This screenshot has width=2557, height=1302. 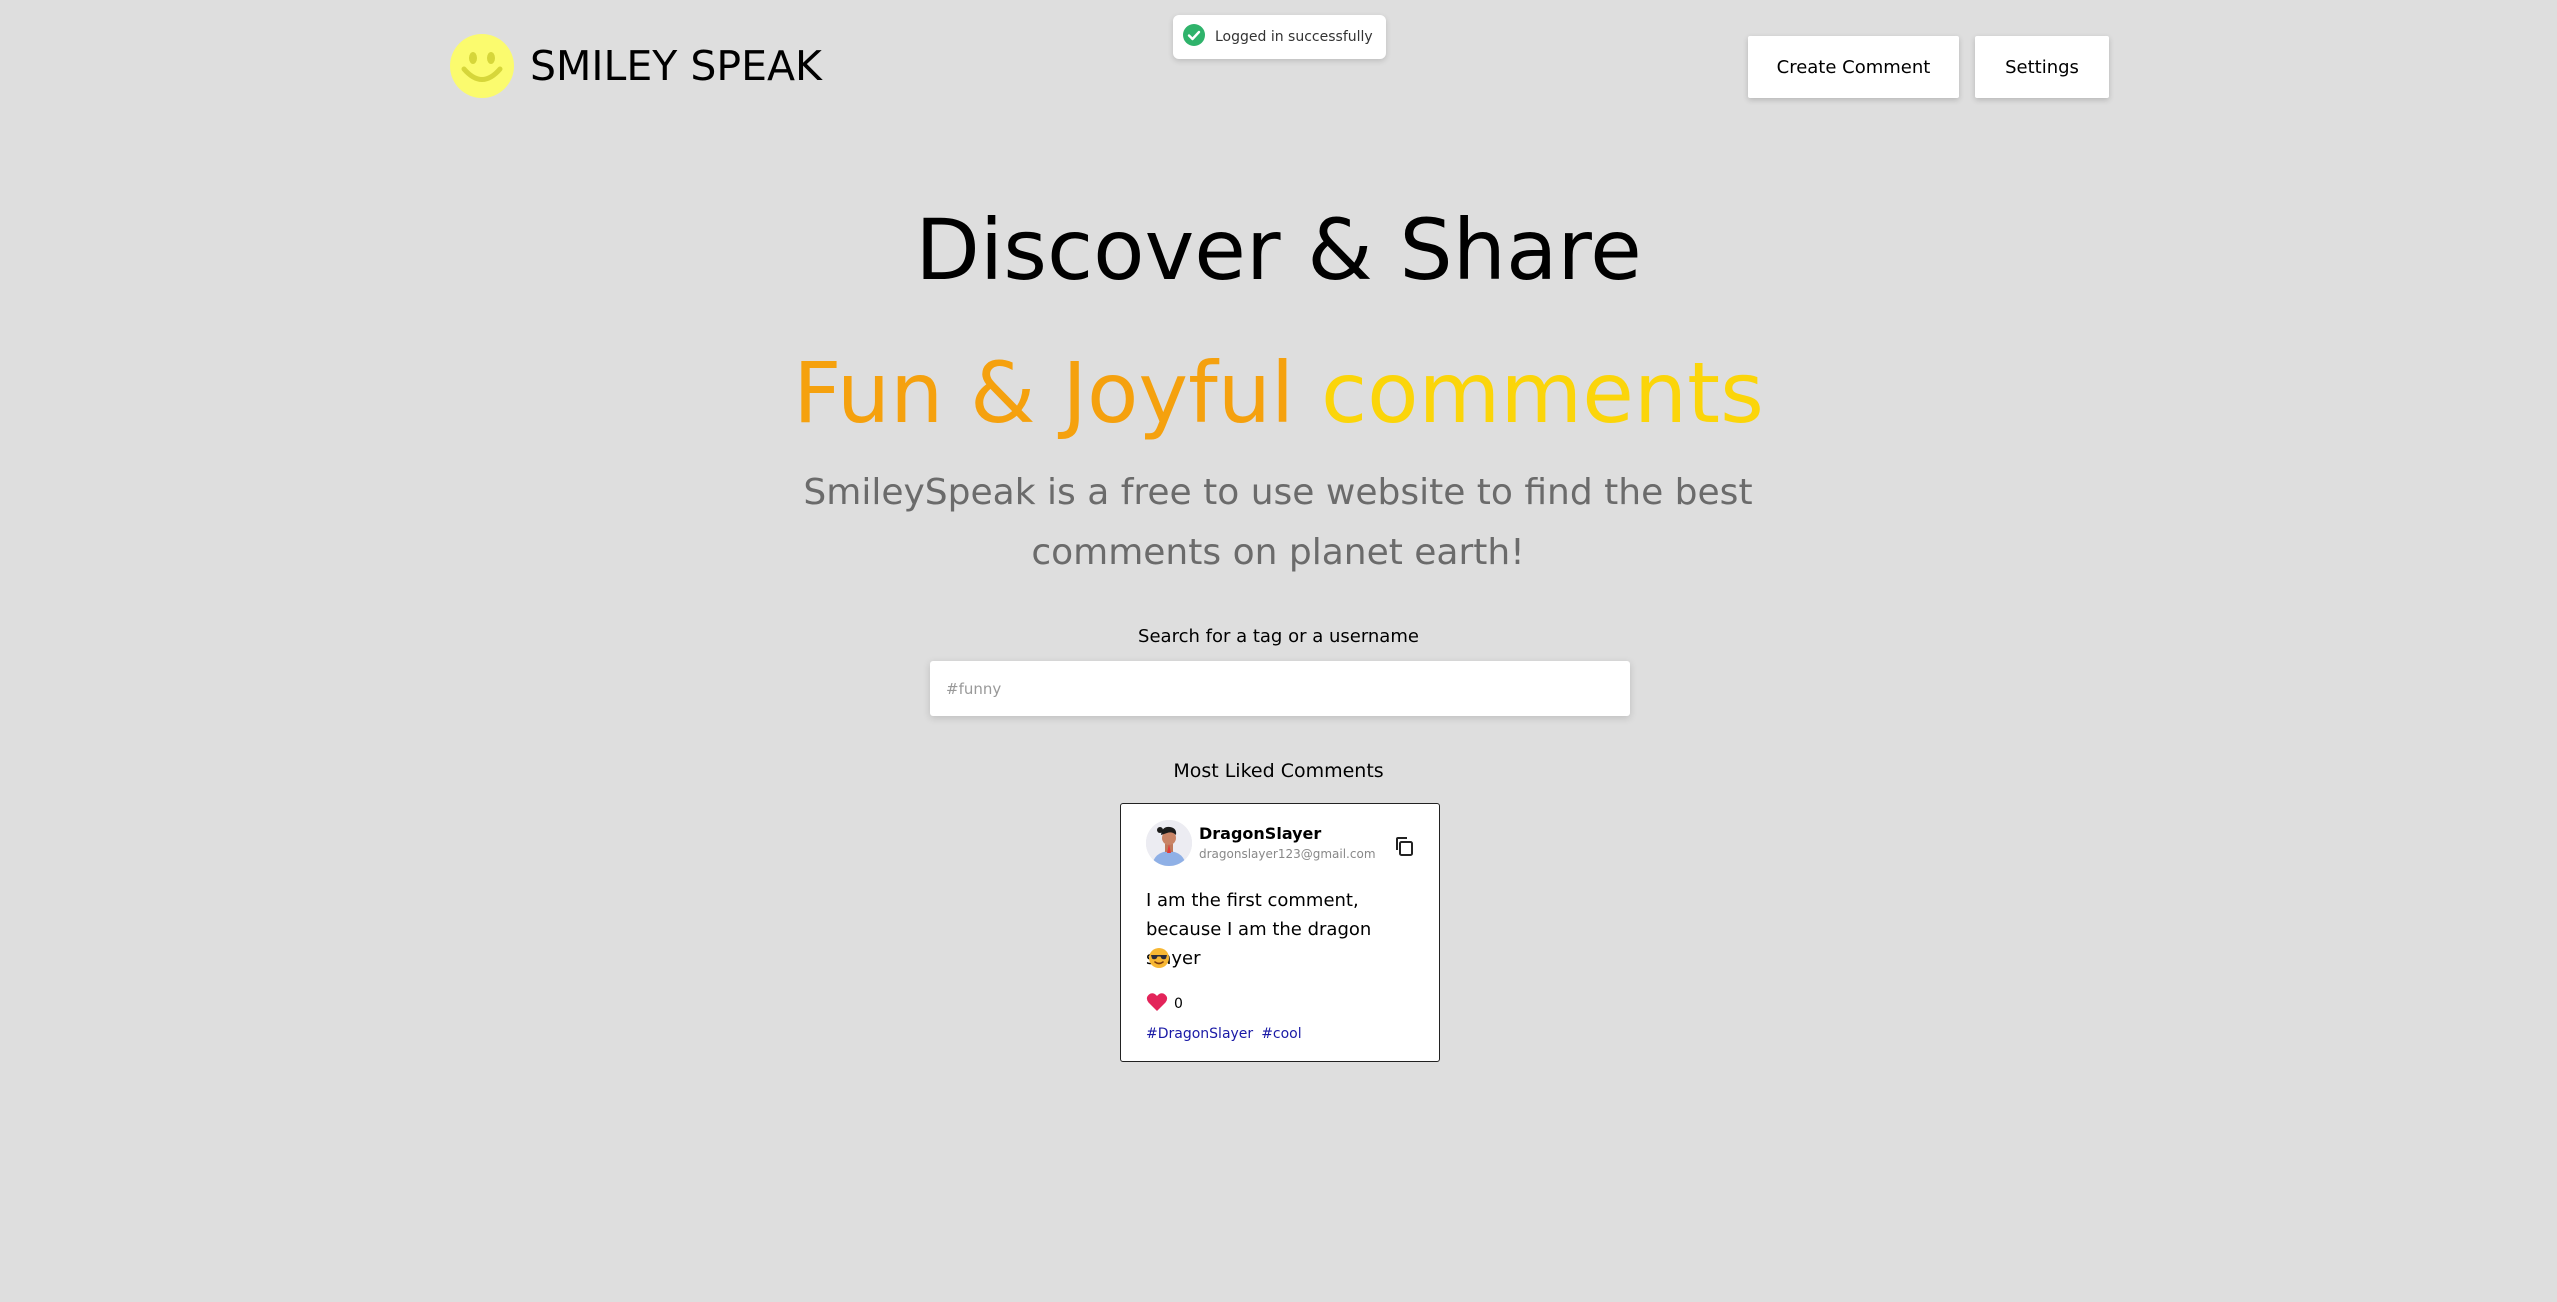 What do you see at coordinates (1281, 1034) in the screenshot?
I see `tag-cool: #cool` at bounding box center [1281, 1034].